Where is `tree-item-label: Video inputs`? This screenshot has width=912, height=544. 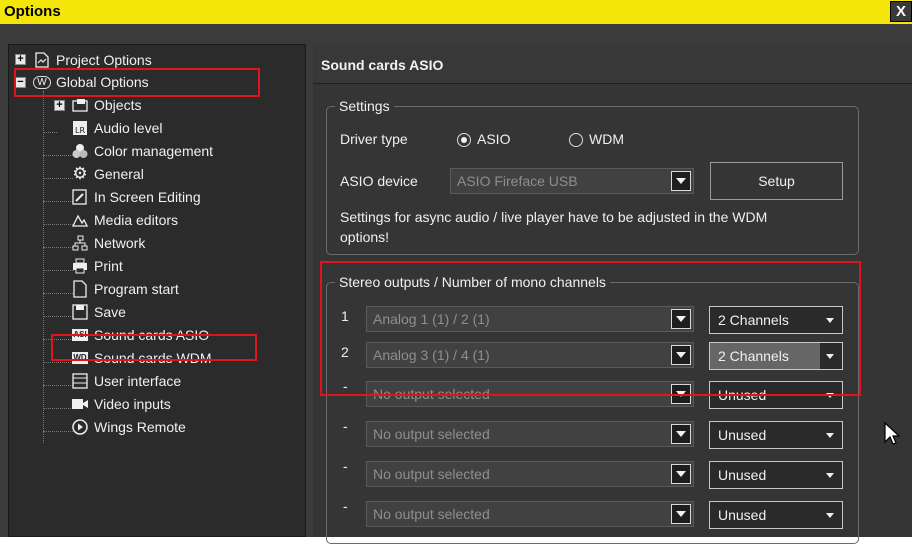
tree-item-label: Video inputs is located at coordinates (132, 404).